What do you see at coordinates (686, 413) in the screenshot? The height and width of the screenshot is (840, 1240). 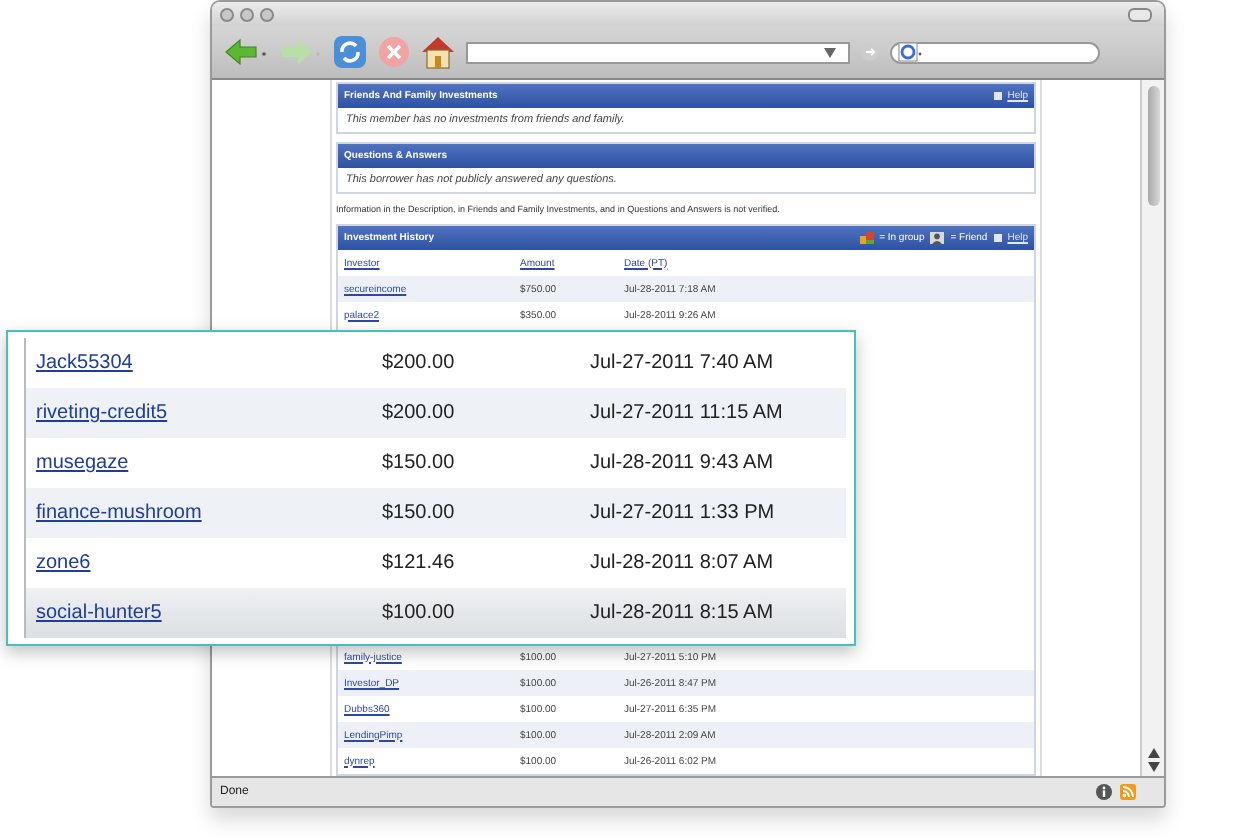 I see `date-cell: Jul-27-2011 11:15 AM` at bounding box center [686, 413].